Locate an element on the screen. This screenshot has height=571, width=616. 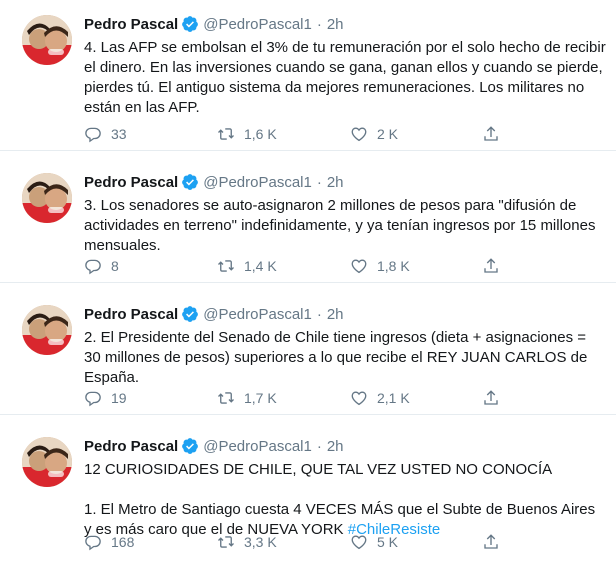
reply-button: 19 is located at coordinates (105, 398).